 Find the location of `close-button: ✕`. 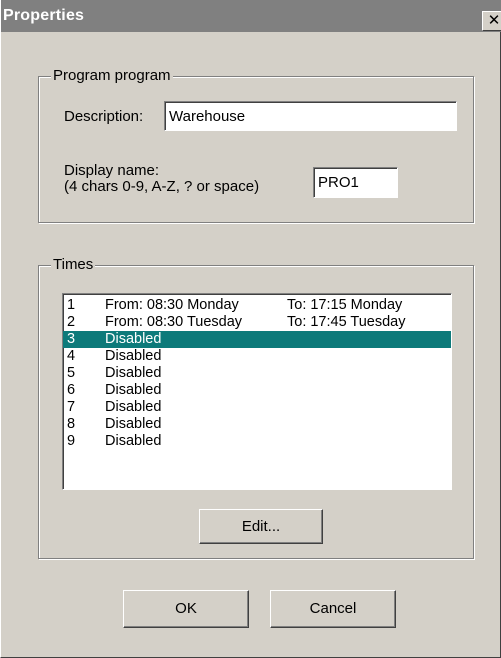

close-button: ✕ is located at coordinates (491, 21).